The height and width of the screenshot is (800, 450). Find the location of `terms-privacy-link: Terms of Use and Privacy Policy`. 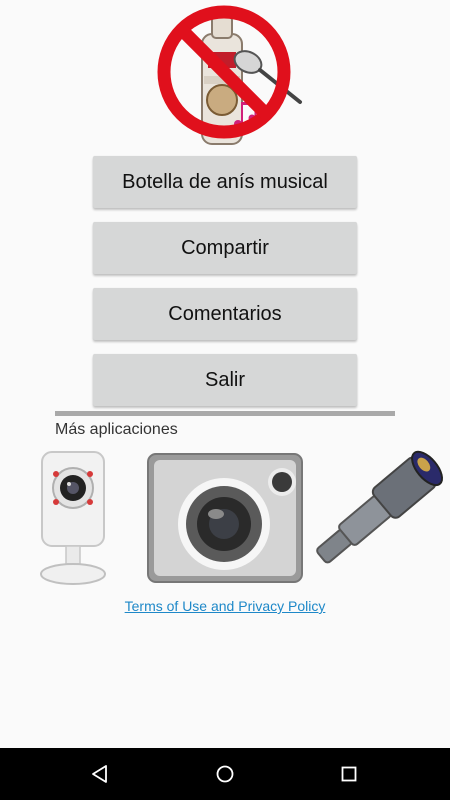

terms-privacy-link: Terms of Use and Privacy Policy is located at coordinates (225, 606).